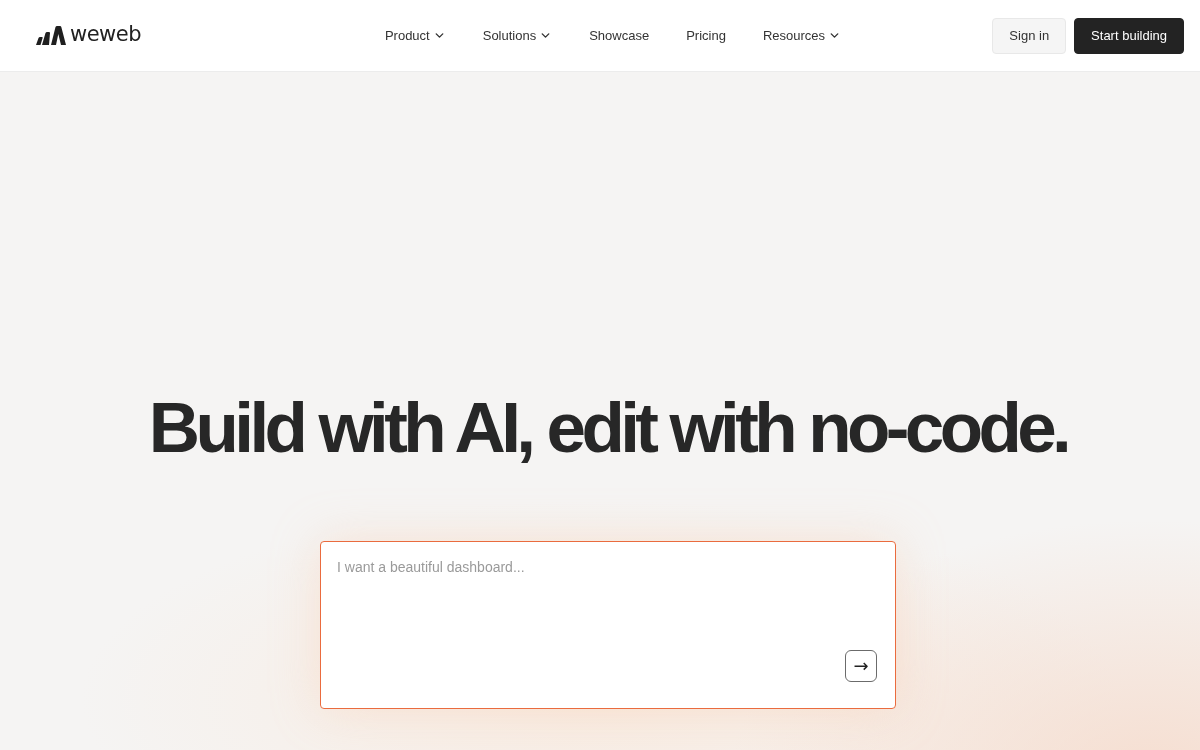 The image size is (1200, 750). I want to click on sign-in-button: Sign in, so click(1029, 35).